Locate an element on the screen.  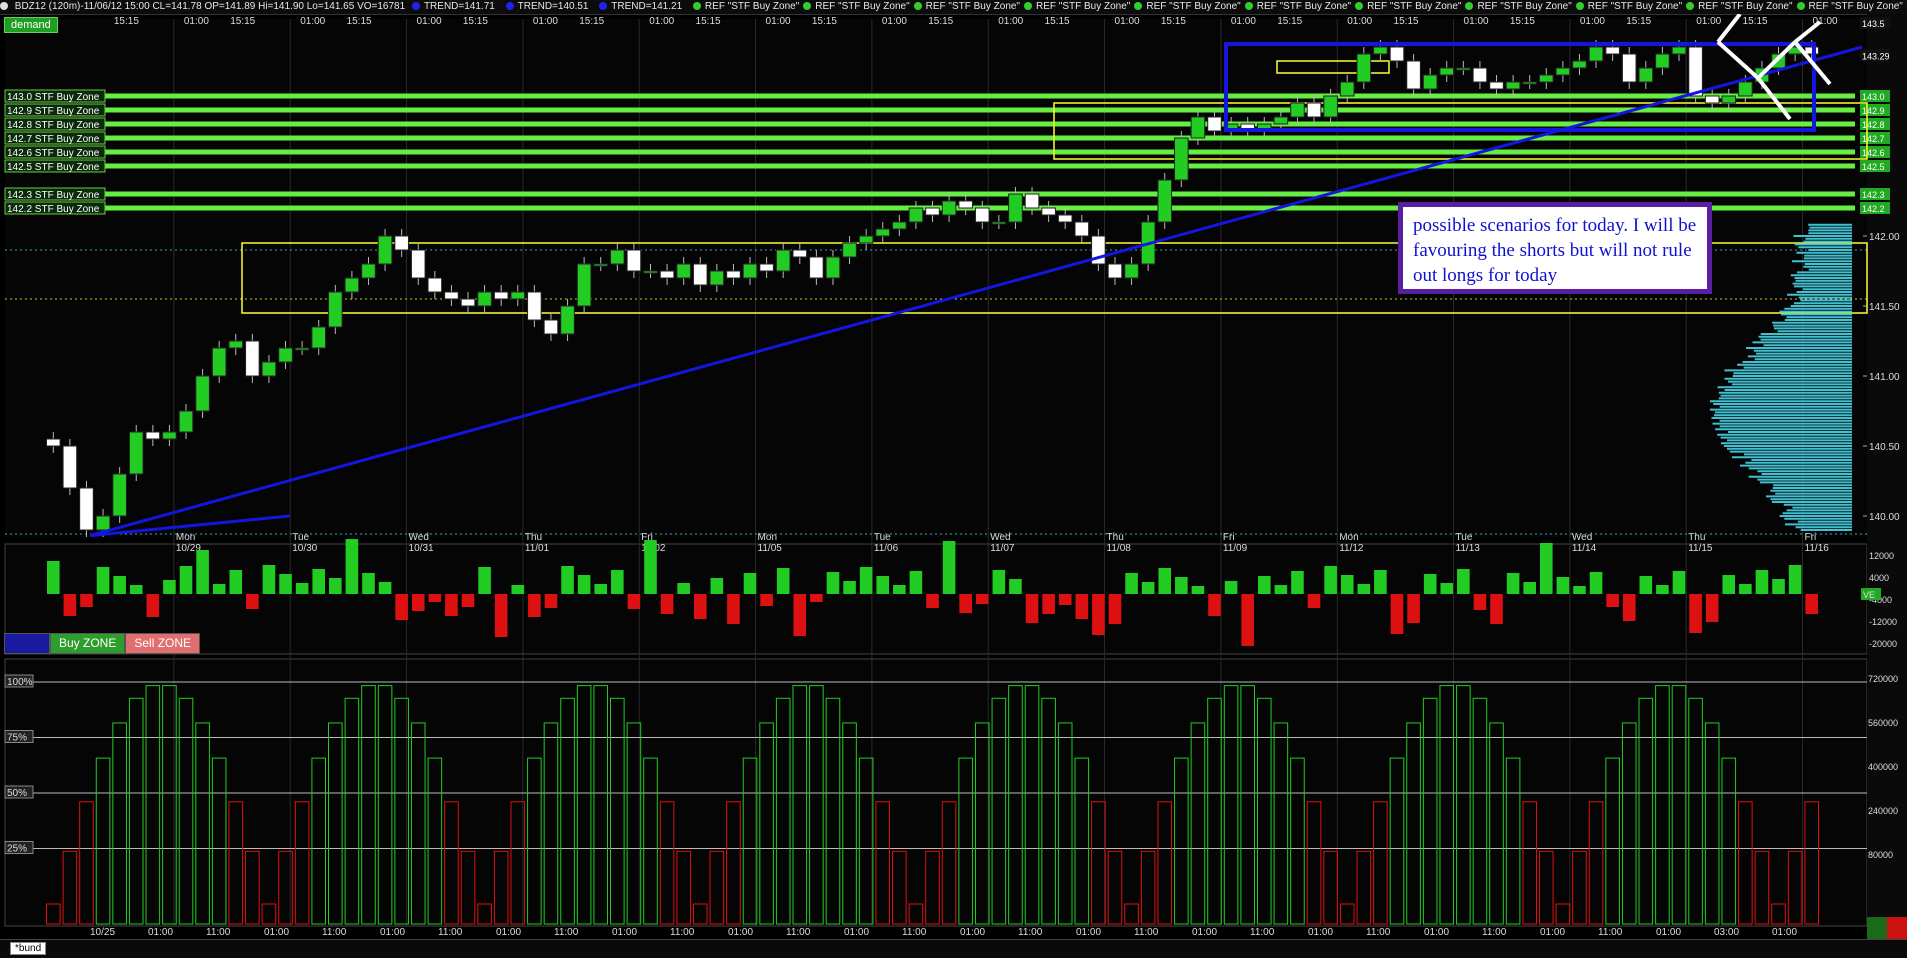
buy-zone-button: Buy ZONE is located at coordinates (87, 643).